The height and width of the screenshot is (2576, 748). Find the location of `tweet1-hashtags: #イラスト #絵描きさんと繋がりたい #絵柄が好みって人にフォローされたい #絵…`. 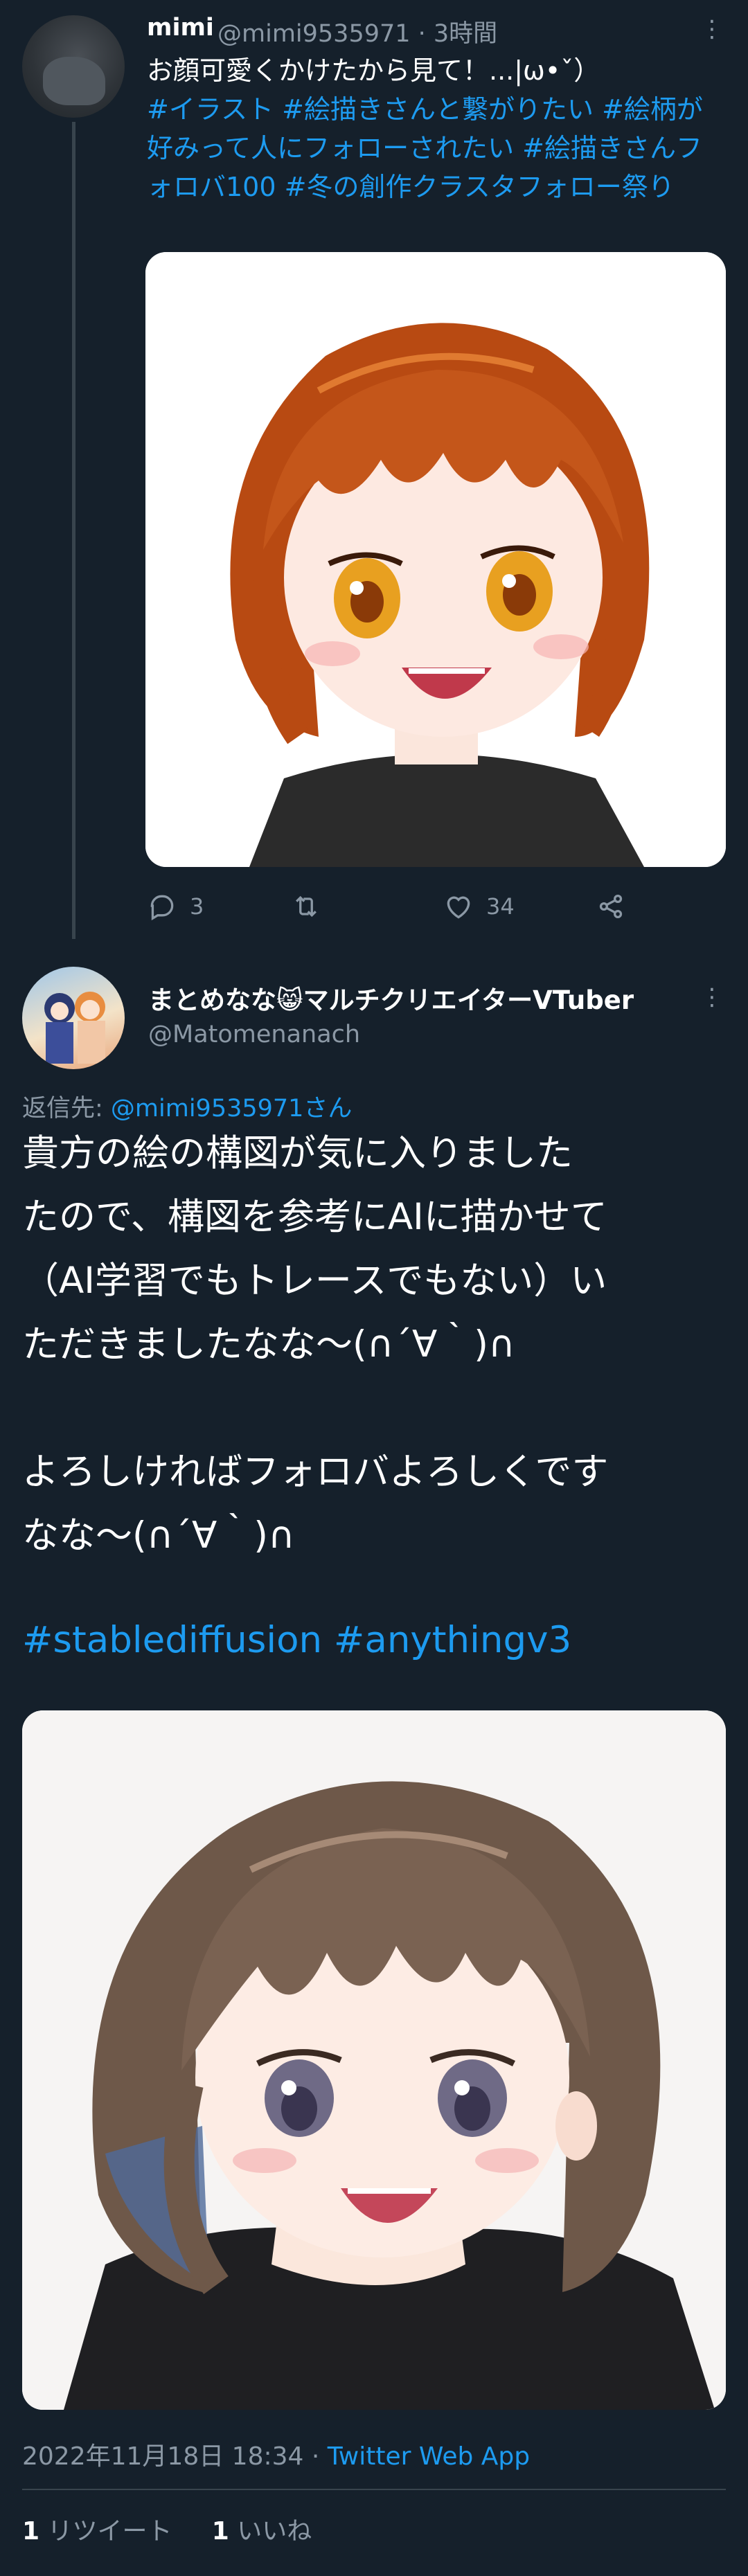

tweet1-hashtags: #イラスト #絵描きさんと繋がりたい #絵柄が好みって人にフォローされたい #絵… is located at coordinates (438, 148).